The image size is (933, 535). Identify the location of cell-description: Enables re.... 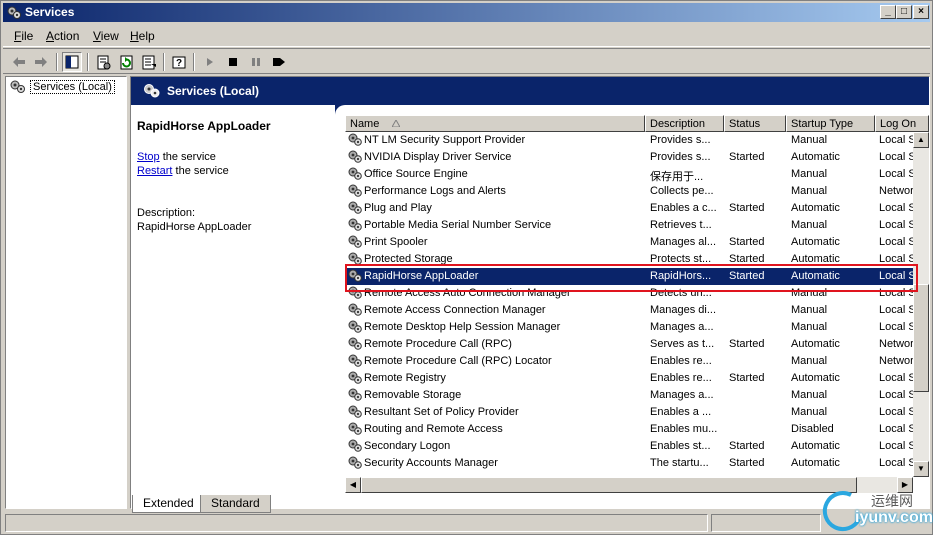
(681, 361).